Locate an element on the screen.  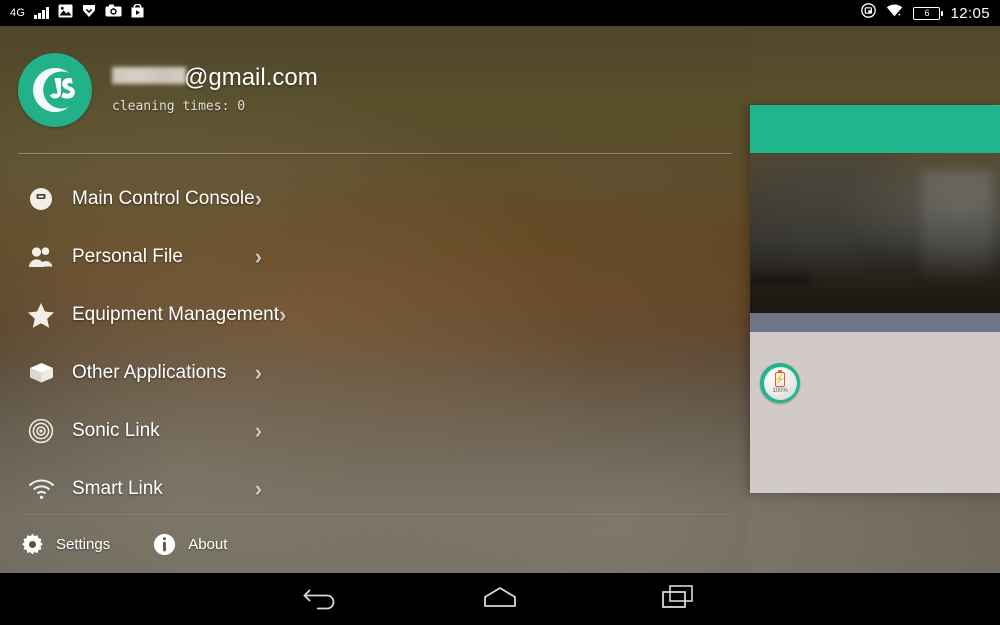
photo-shelf-shadow is located at coordinates (780, 280).